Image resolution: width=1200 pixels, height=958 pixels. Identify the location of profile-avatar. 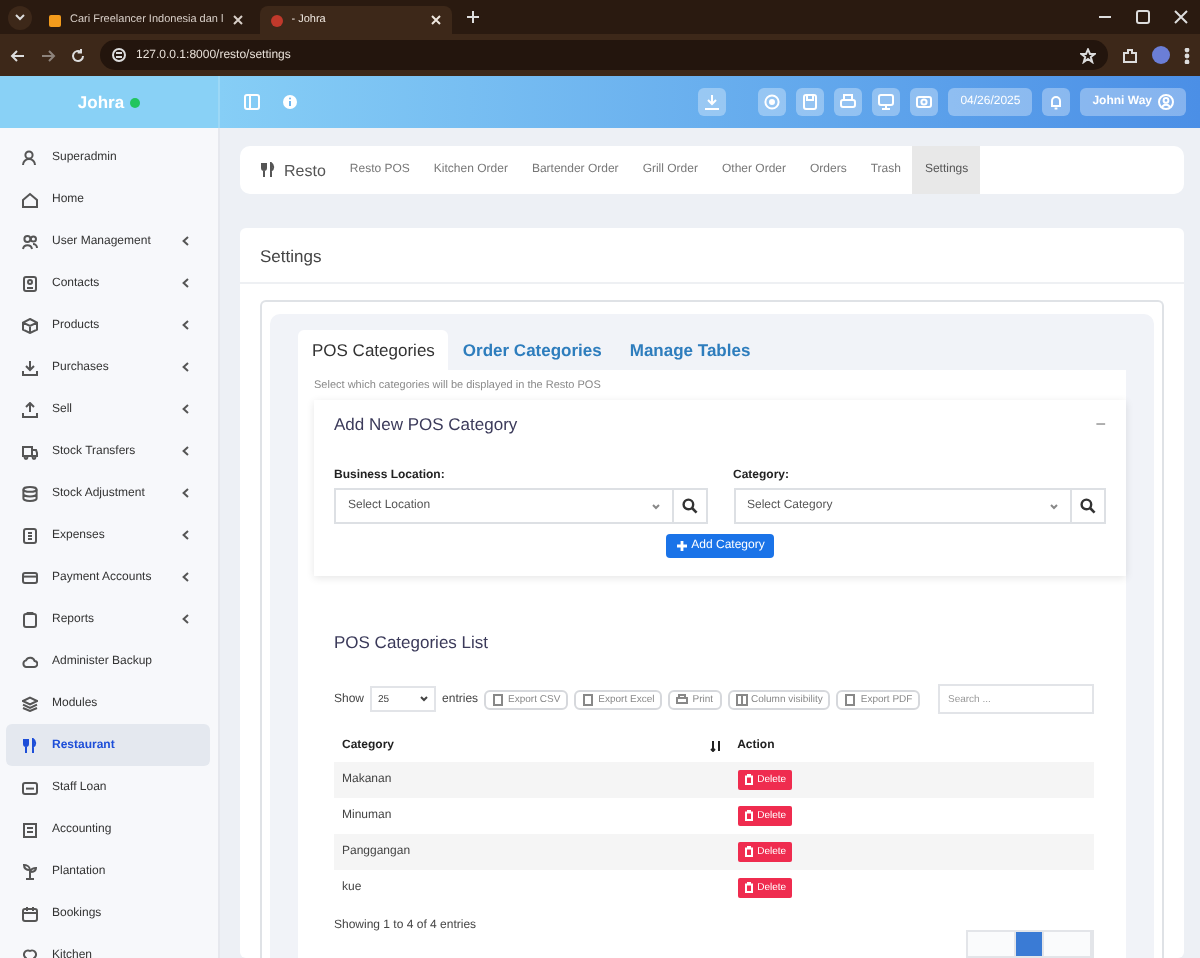
(1161, 55).